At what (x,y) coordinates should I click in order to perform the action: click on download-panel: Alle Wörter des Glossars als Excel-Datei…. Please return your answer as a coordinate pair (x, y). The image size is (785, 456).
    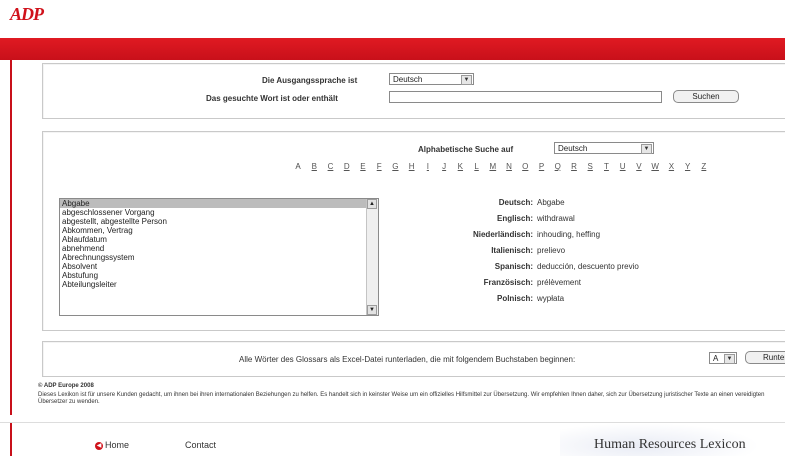
    Looking at the image, I should click on (413, 359).